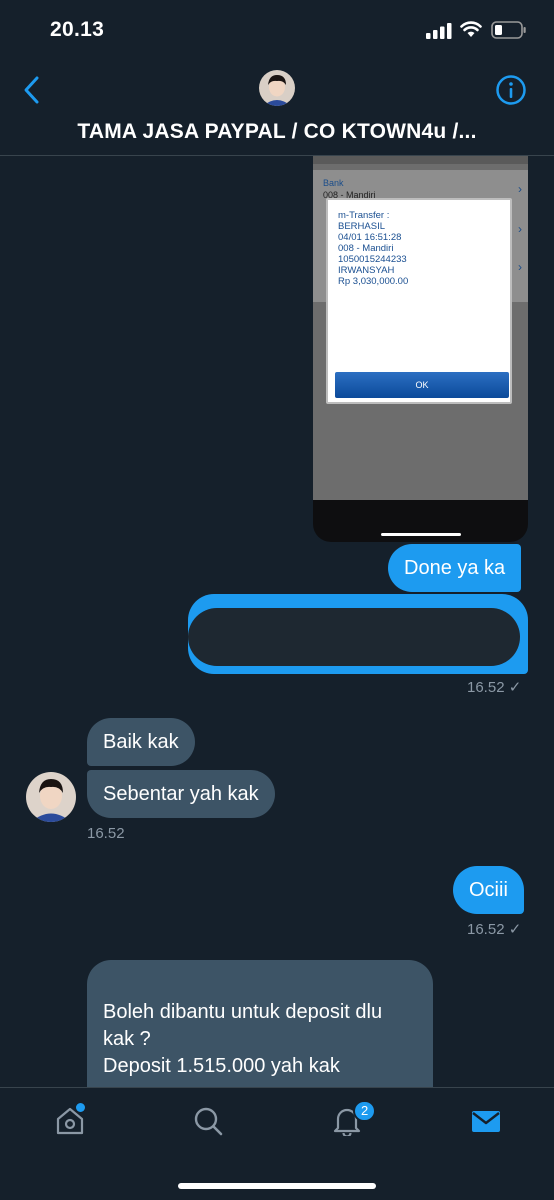  What do you see at coordinates (439, 31) in the screenshot?
I see `cellular-signal-icon` at bounding box center [439, 31].